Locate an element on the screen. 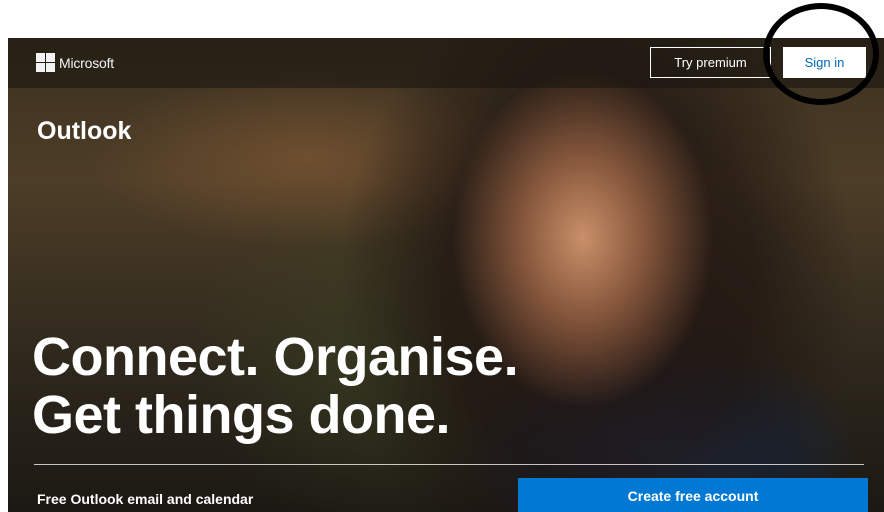 The image size is (884, 512). top-navigation-bar: Microsoft Try premium is located at coordinates (446, 63).